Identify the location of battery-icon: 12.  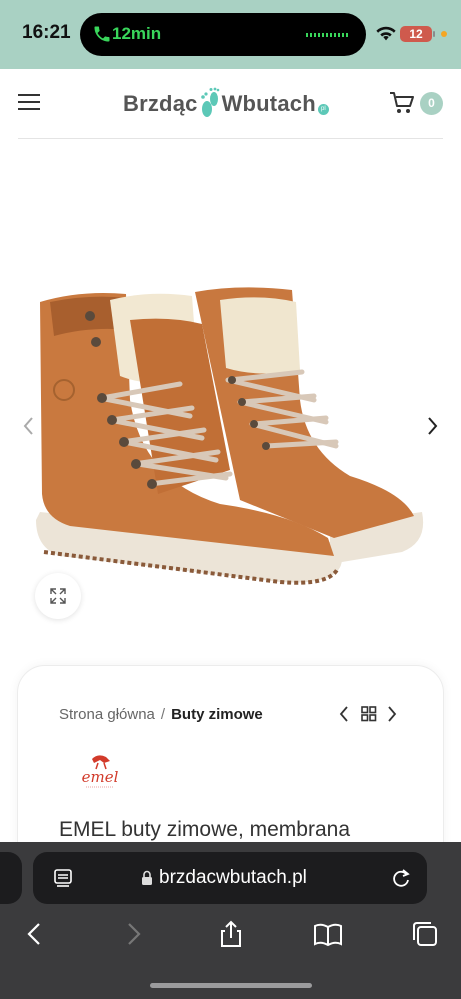
(416, 34).